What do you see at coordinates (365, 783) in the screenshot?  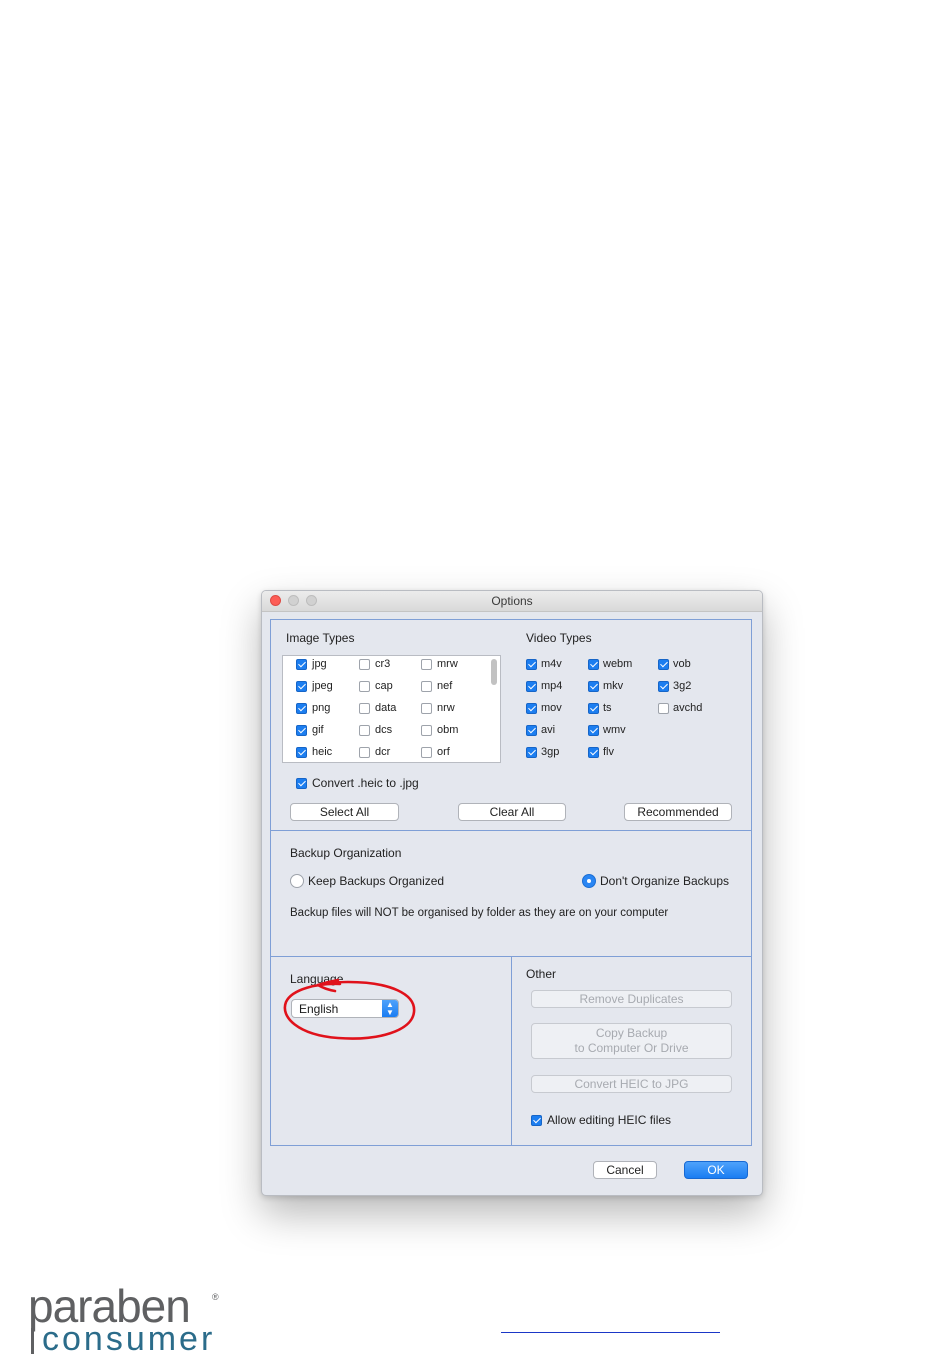 I see `convert-heic-label: Convert .heic to .jpg` at bounding box center [365, 783].